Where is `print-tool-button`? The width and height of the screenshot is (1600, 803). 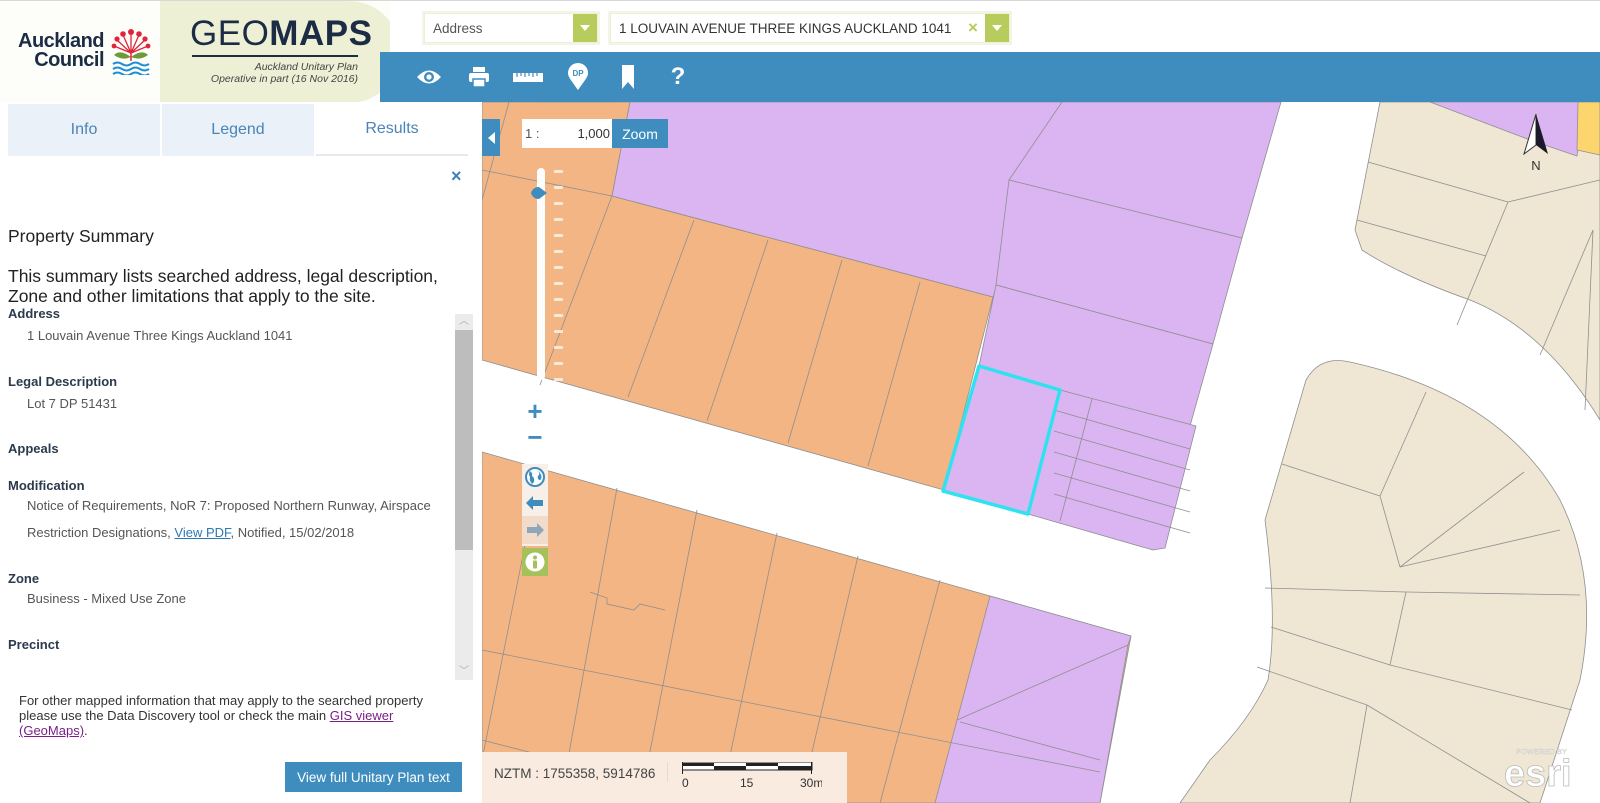 print-tool-button is located at coordinates (479, 77).